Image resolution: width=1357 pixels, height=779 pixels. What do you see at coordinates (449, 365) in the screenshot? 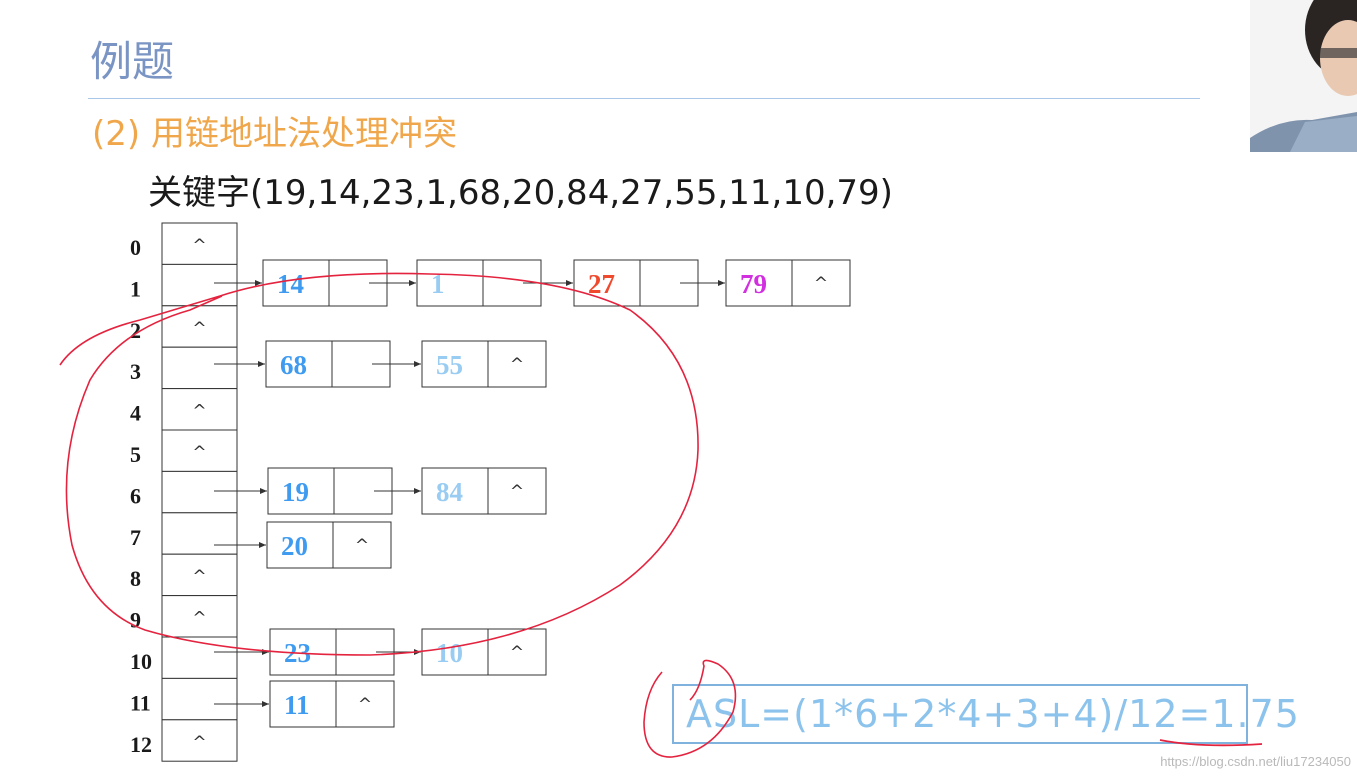
I see `node-value-55: 55` at bounding box center [449, 365].